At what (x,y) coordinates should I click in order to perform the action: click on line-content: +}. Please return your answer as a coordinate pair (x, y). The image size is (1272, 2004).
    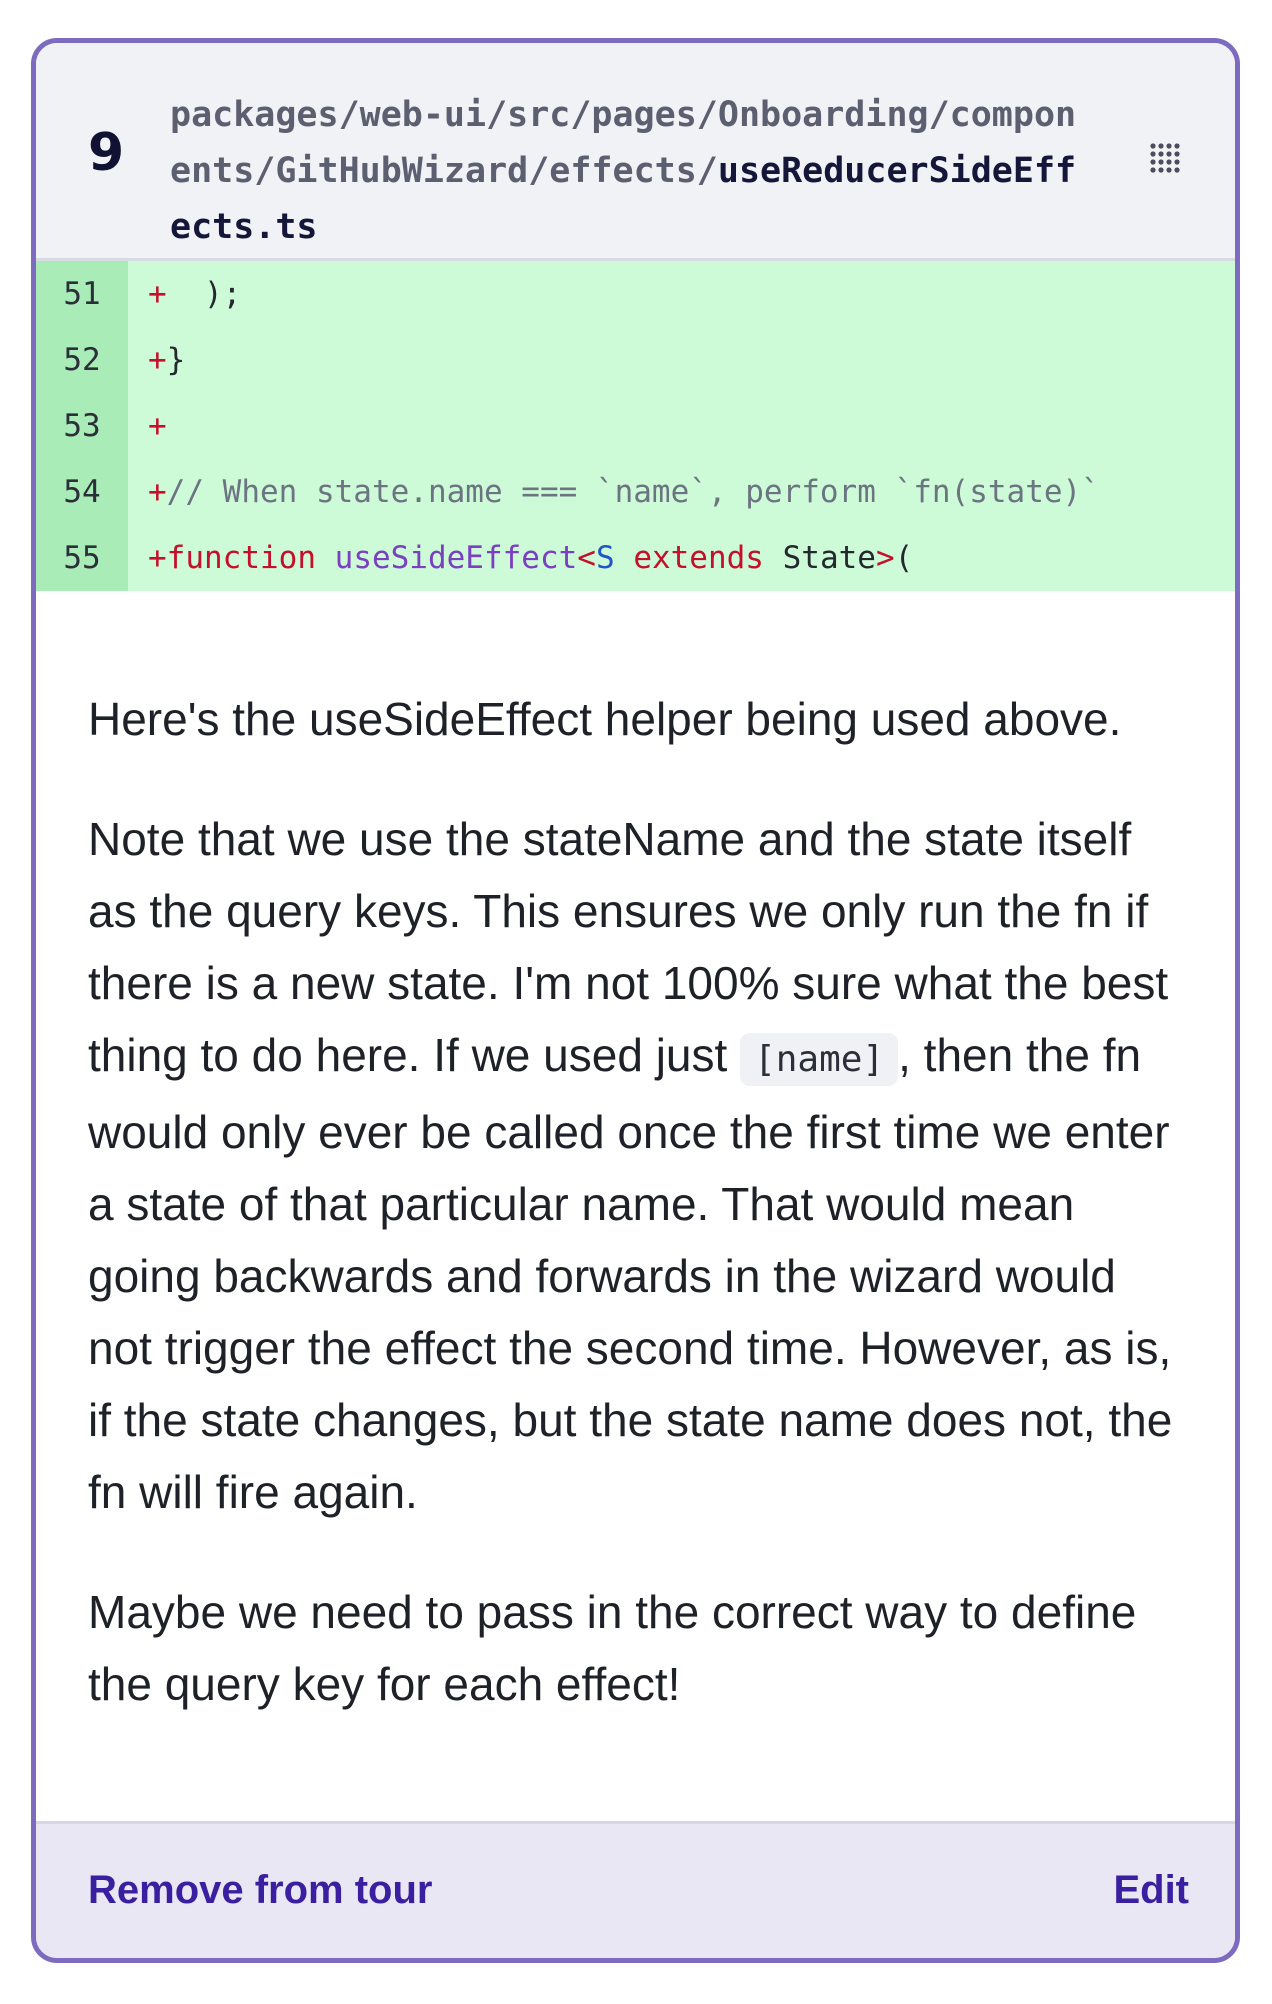
    Looking at the image, I should click on (166, 360).